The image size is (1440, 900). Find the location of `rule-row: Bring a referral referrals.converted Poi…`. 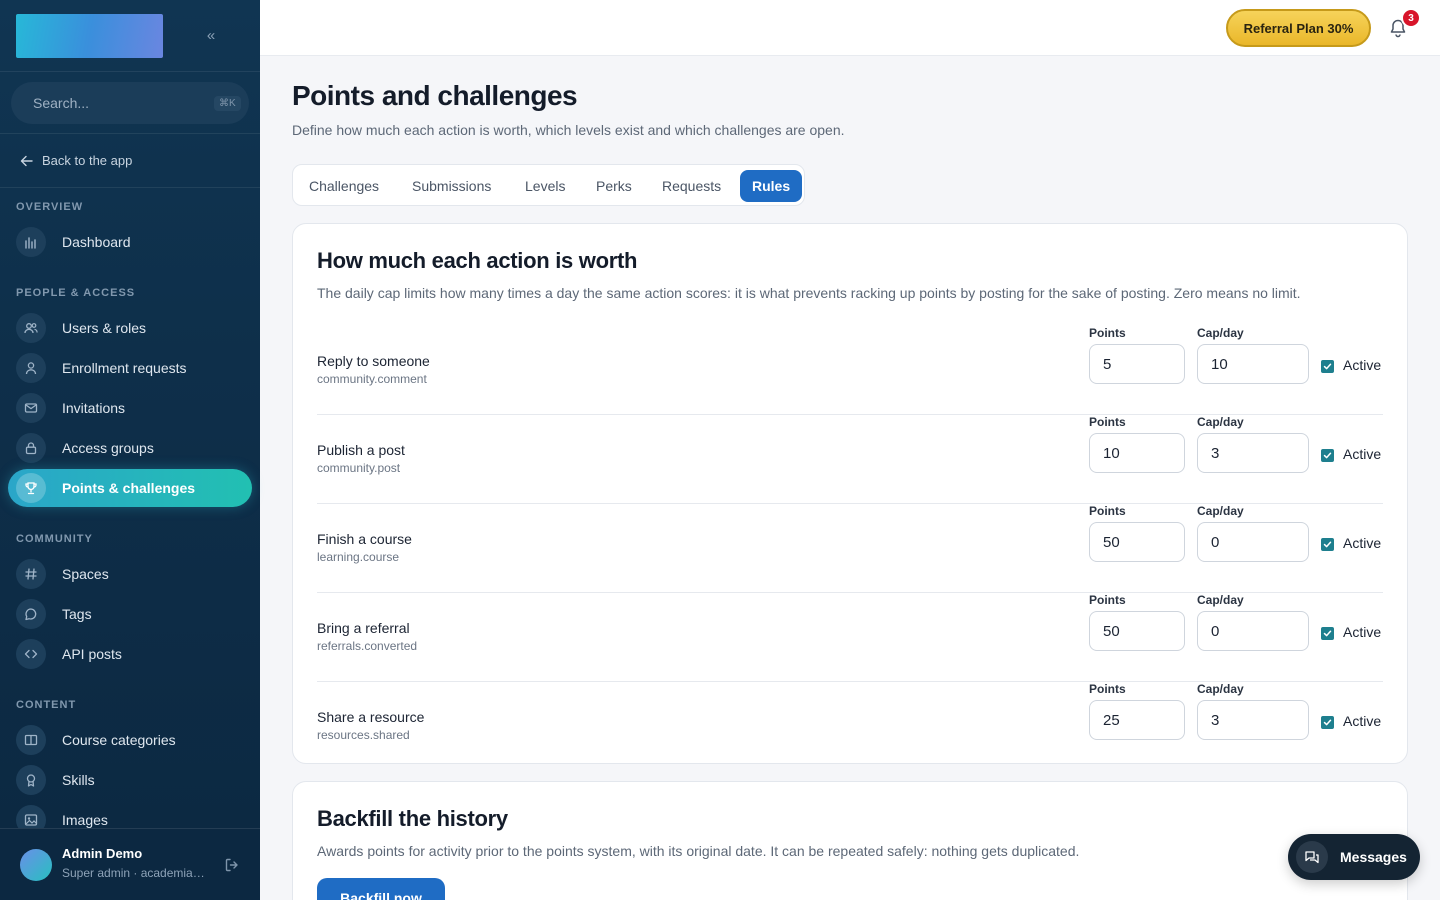

rule-row: Bring a referral referrals.converted Poi… is located at coordinates (850, 637).